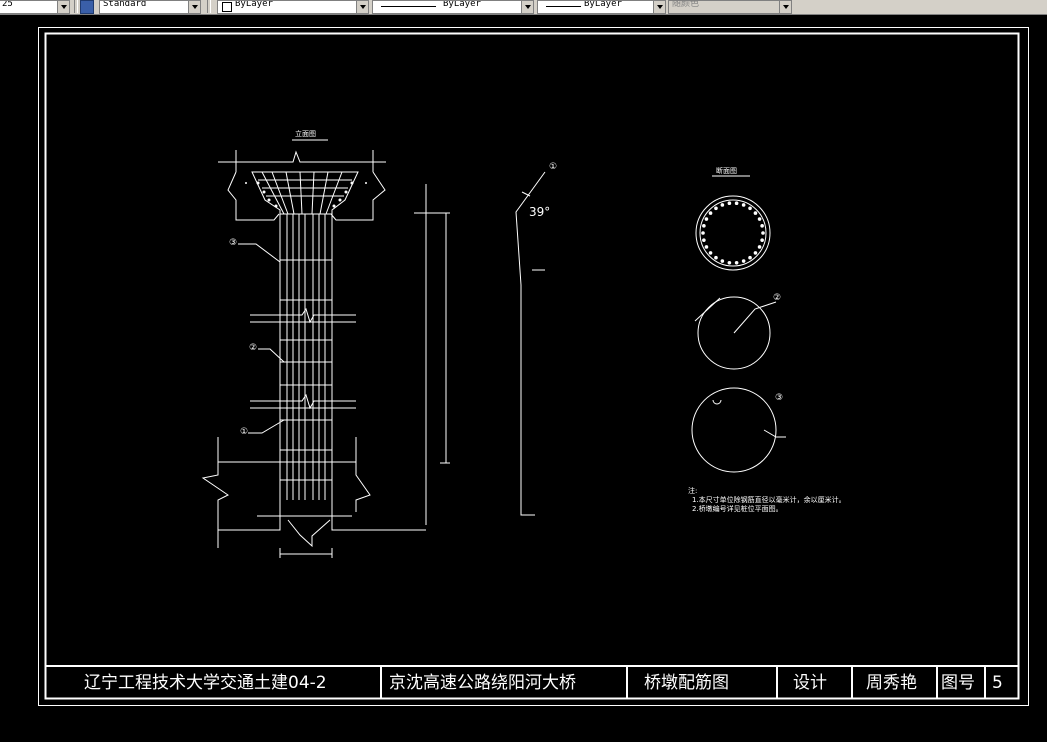 The image size is (1047, 742). Describe the element at coordinates (305, 134) in the screenshot. I see `elevation-view-title: 立面图` at that location.